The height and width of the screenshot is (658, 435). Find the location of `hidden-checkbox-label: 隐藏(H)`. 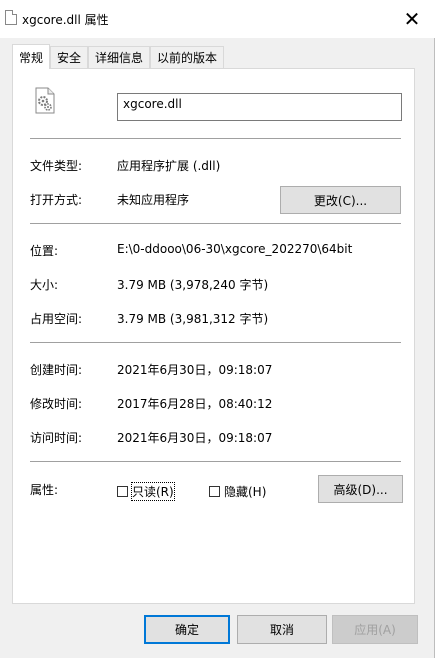

hidden-checkbox-label: 隐藏(H) is located at coordinates (245, 492).